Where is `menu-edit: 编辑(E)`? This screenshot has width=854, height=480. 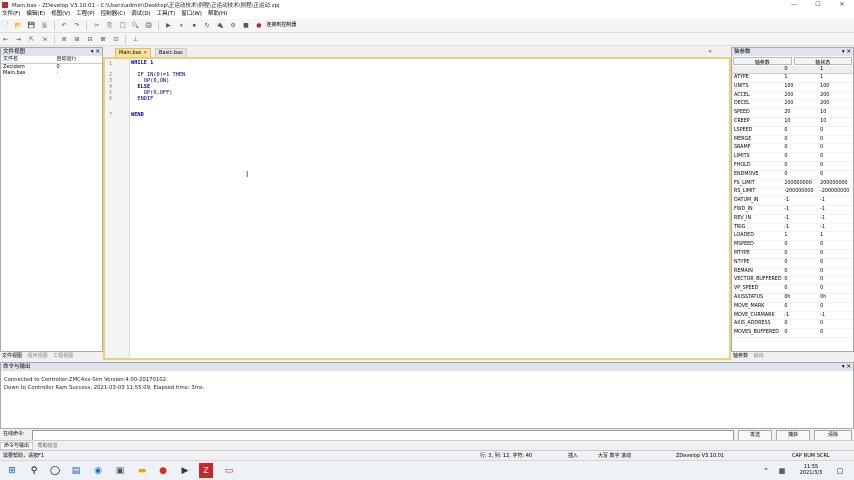 menu-edit: 编辑(E) is located at coordinates (35, 14).